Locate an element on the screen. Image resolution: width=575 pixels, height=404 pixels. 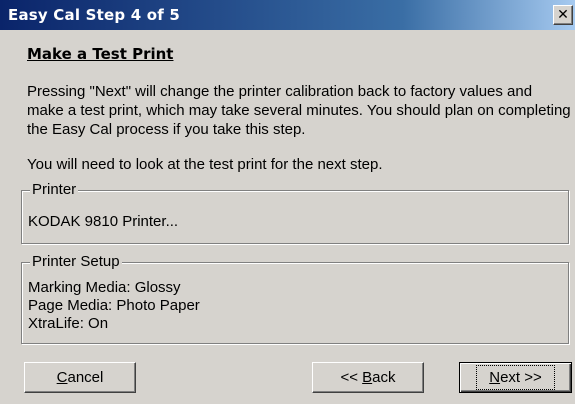
back-prefix: << is located at coordinates (351, 377).